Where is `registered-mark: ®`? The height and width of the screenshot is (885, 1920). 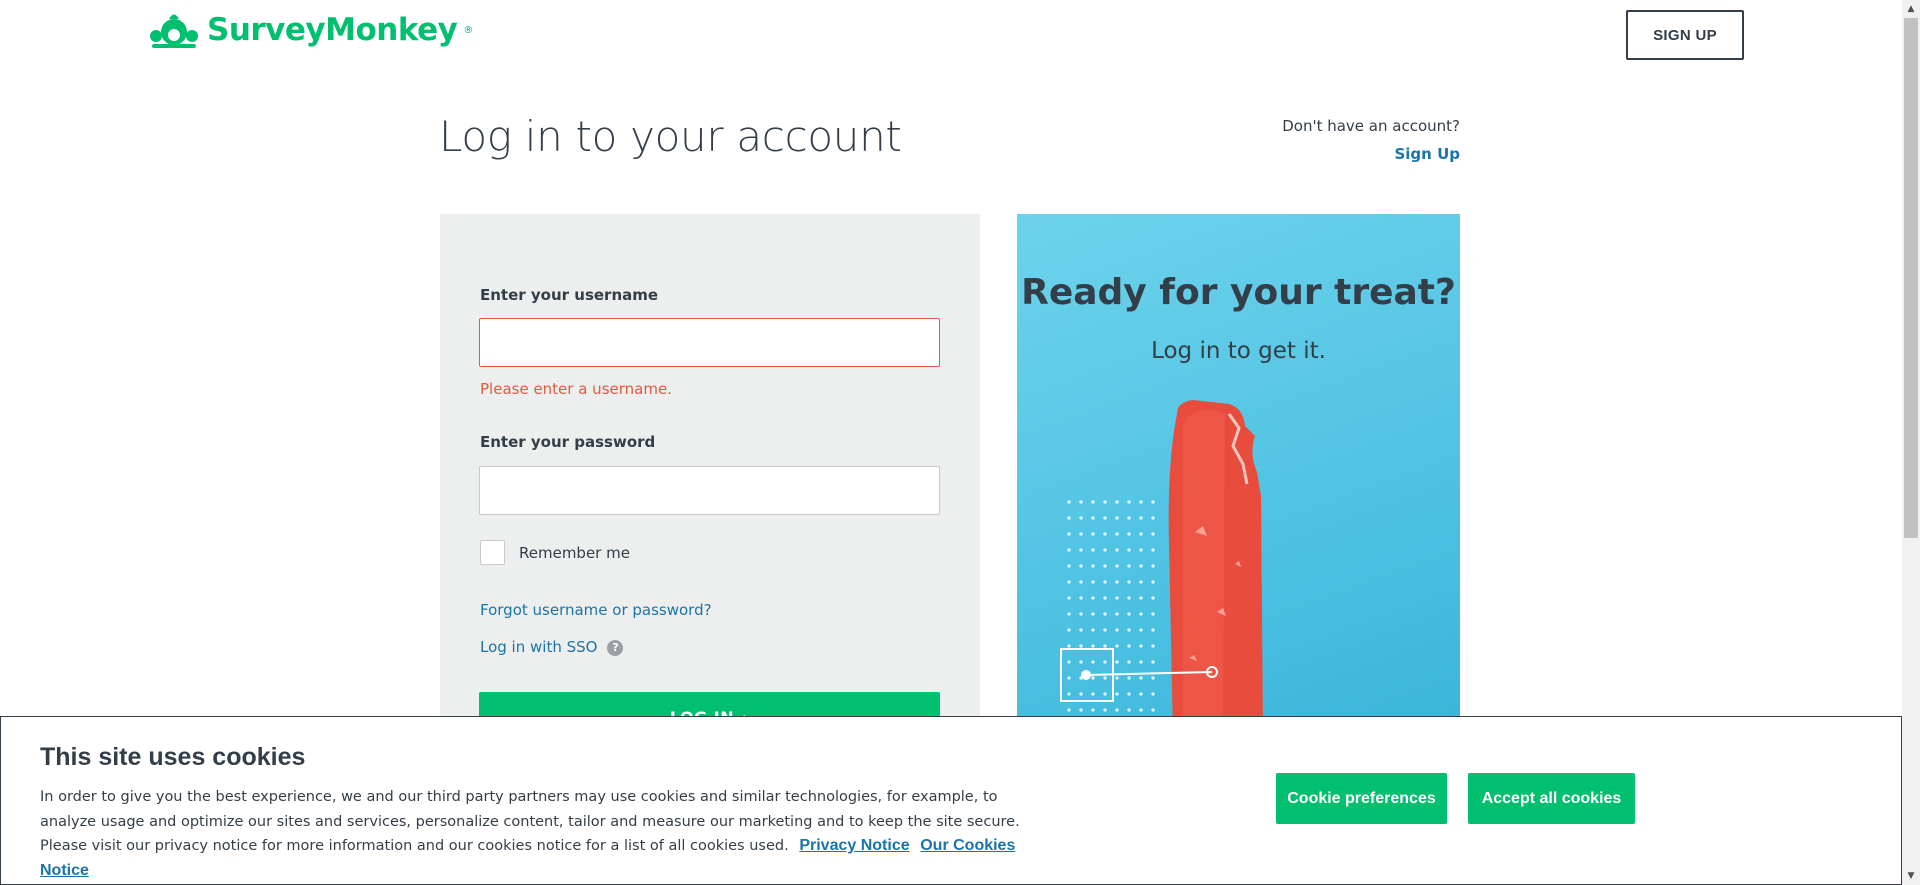
registered-mark: ® is located at coordinates (468, 30).